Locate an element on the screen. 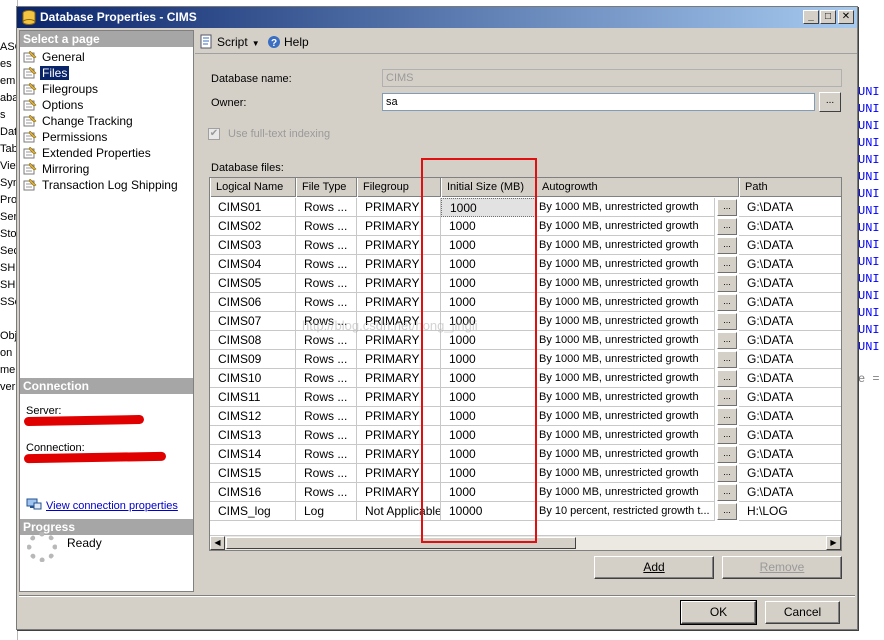 This screenshot has height=640, width=884. cell-logical-name: CIMS07 is located at coordinates (253, 321).